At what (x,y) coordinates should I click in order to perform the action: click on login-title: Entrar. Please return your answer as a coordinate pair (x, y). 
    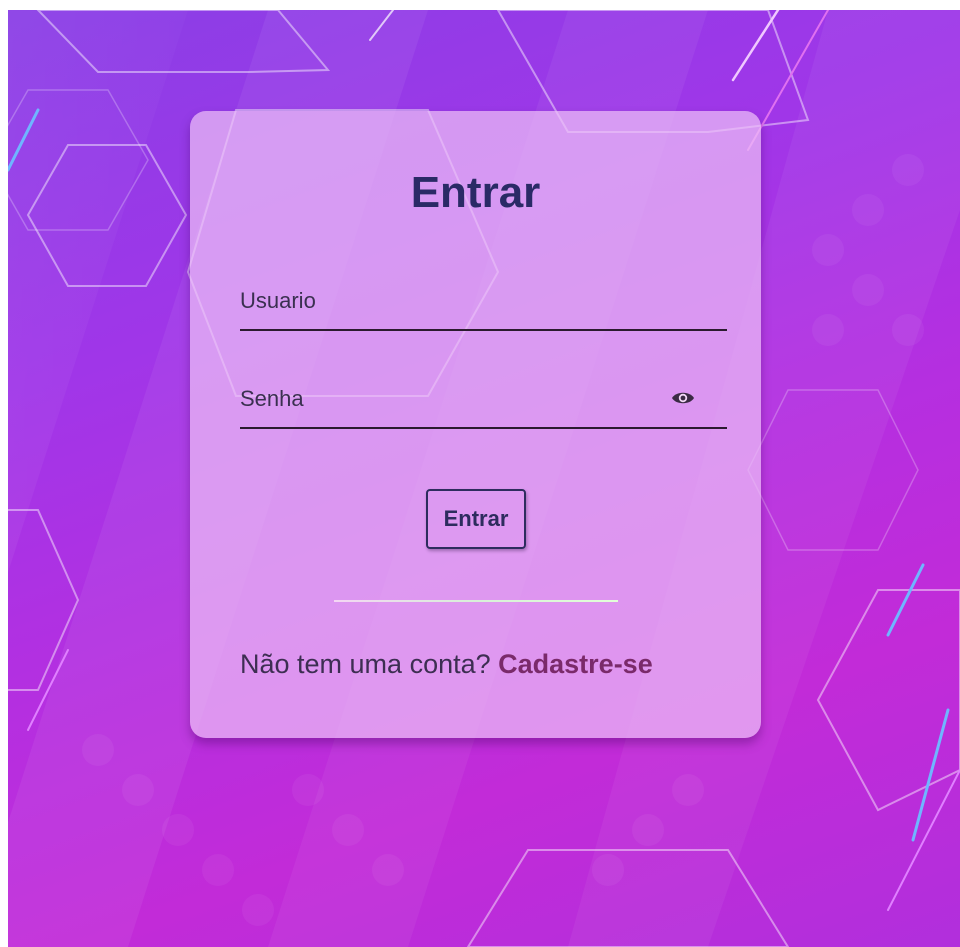
    Looking at the image, I should click on (475, 192).